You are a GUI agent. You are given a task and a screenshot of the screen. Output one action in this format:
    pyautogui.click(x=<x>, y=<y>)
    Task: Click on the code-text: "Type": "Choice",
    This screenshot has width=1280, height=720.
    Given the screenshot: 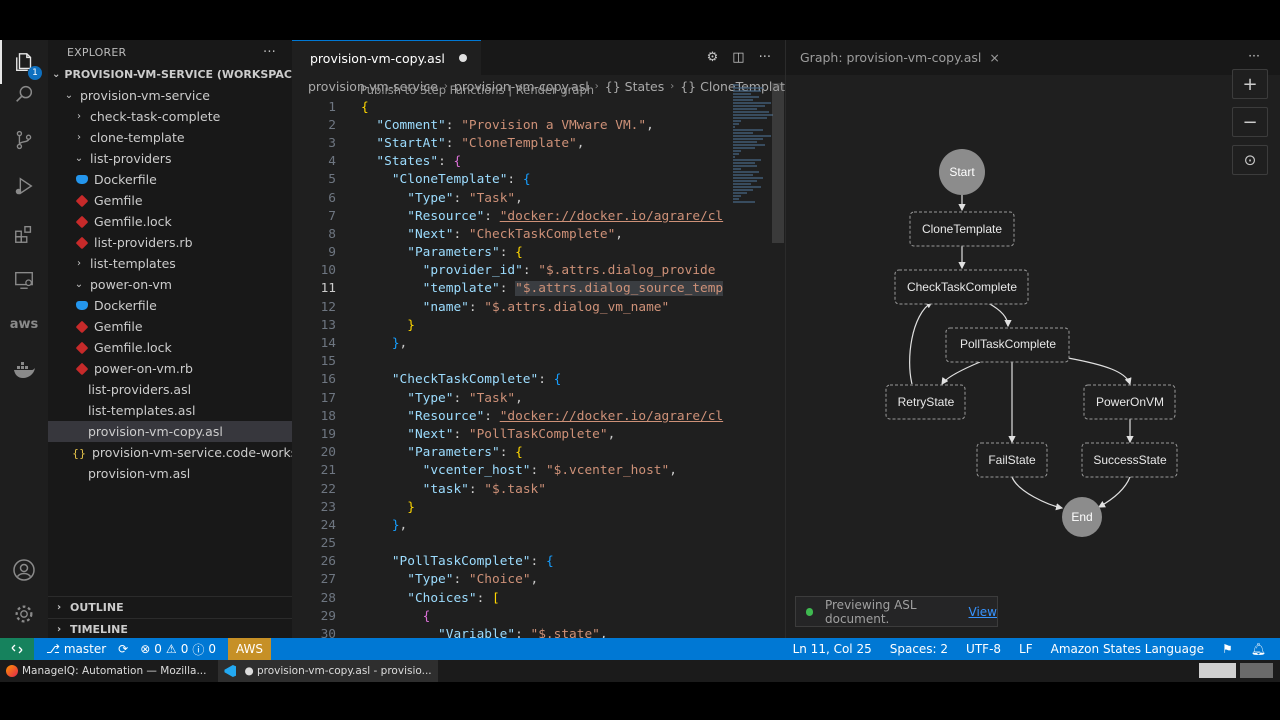 What is the action you would take?
    pyautogui.click(x=534, y=579)
    